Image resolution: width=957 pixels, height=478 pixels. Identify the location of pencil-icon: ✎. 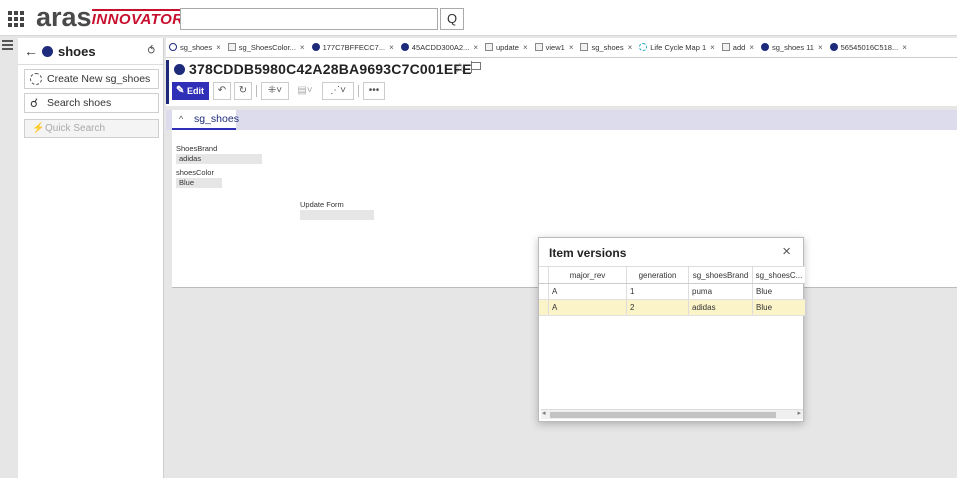
(180, 90).